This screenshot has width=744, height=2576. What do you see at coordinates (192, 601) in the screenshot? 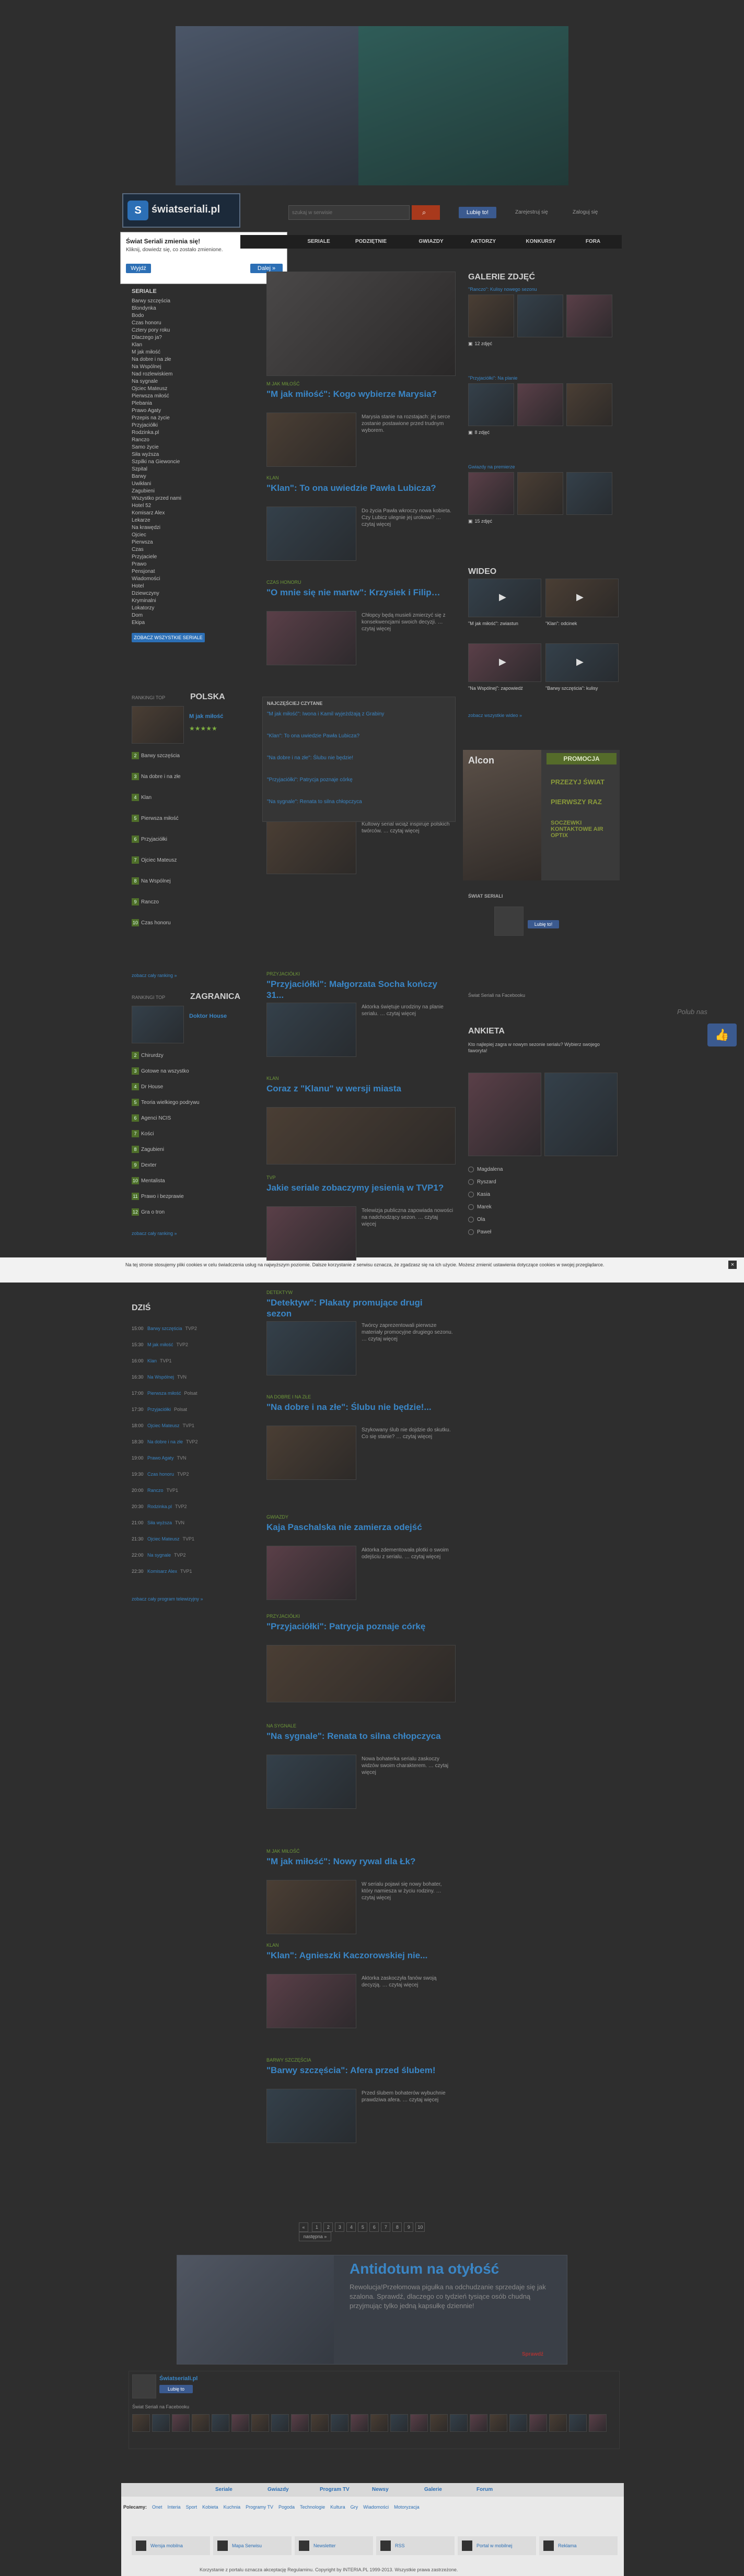
I see `sidebar-item: Kryminalni` at bounding box center [192, 601].